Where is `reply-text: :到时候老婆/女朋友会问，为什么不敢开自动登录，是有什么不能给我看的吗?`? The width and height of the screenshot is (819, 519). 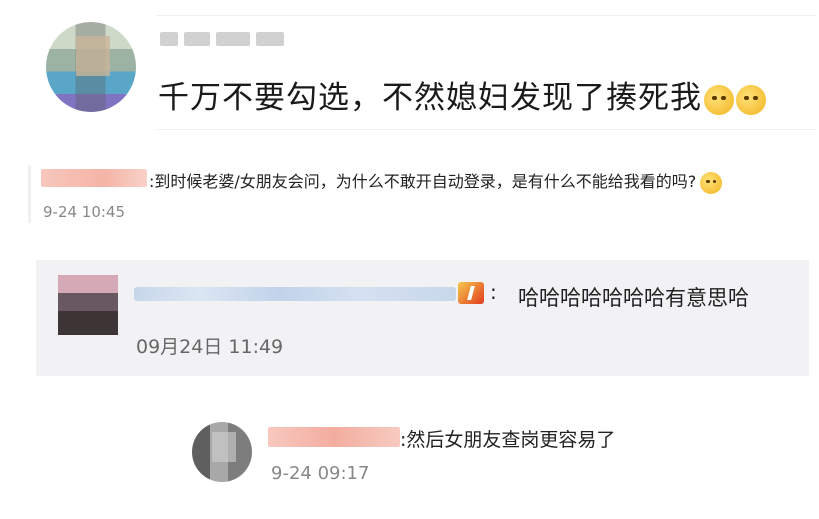 reply-text: :到时候老婆/女朋友会问，为什么不敢开自动登录，是有什么不能给我看的吗? is located at coordinates (436, 181).